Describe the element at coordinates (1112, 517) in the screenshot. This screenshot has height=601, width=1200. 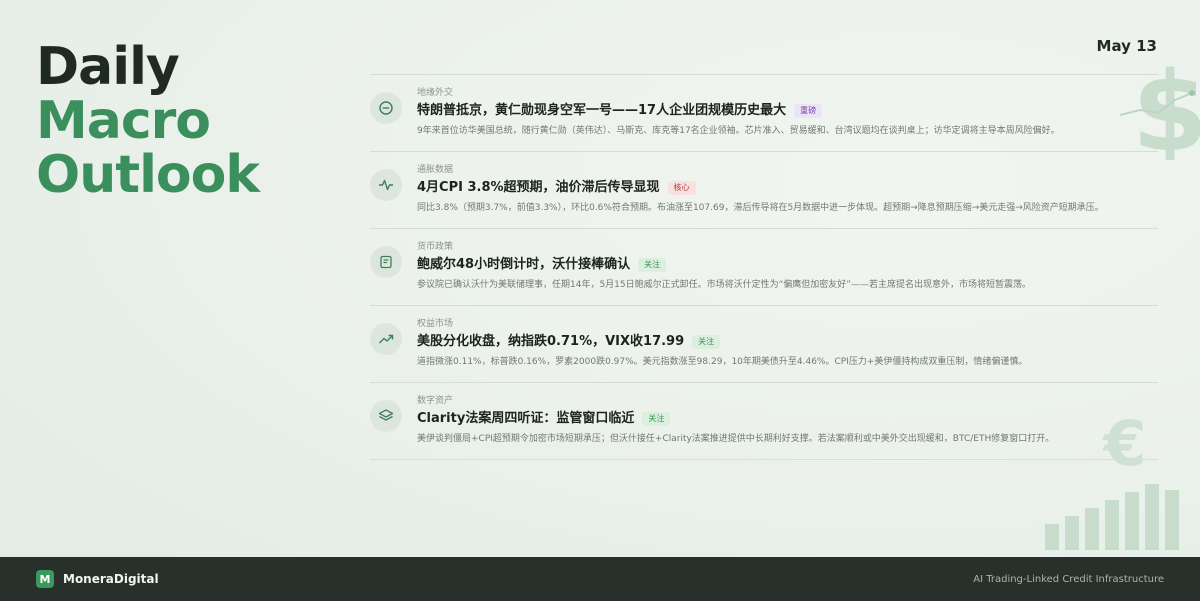
I see `bar-chart-decoration` at that location.